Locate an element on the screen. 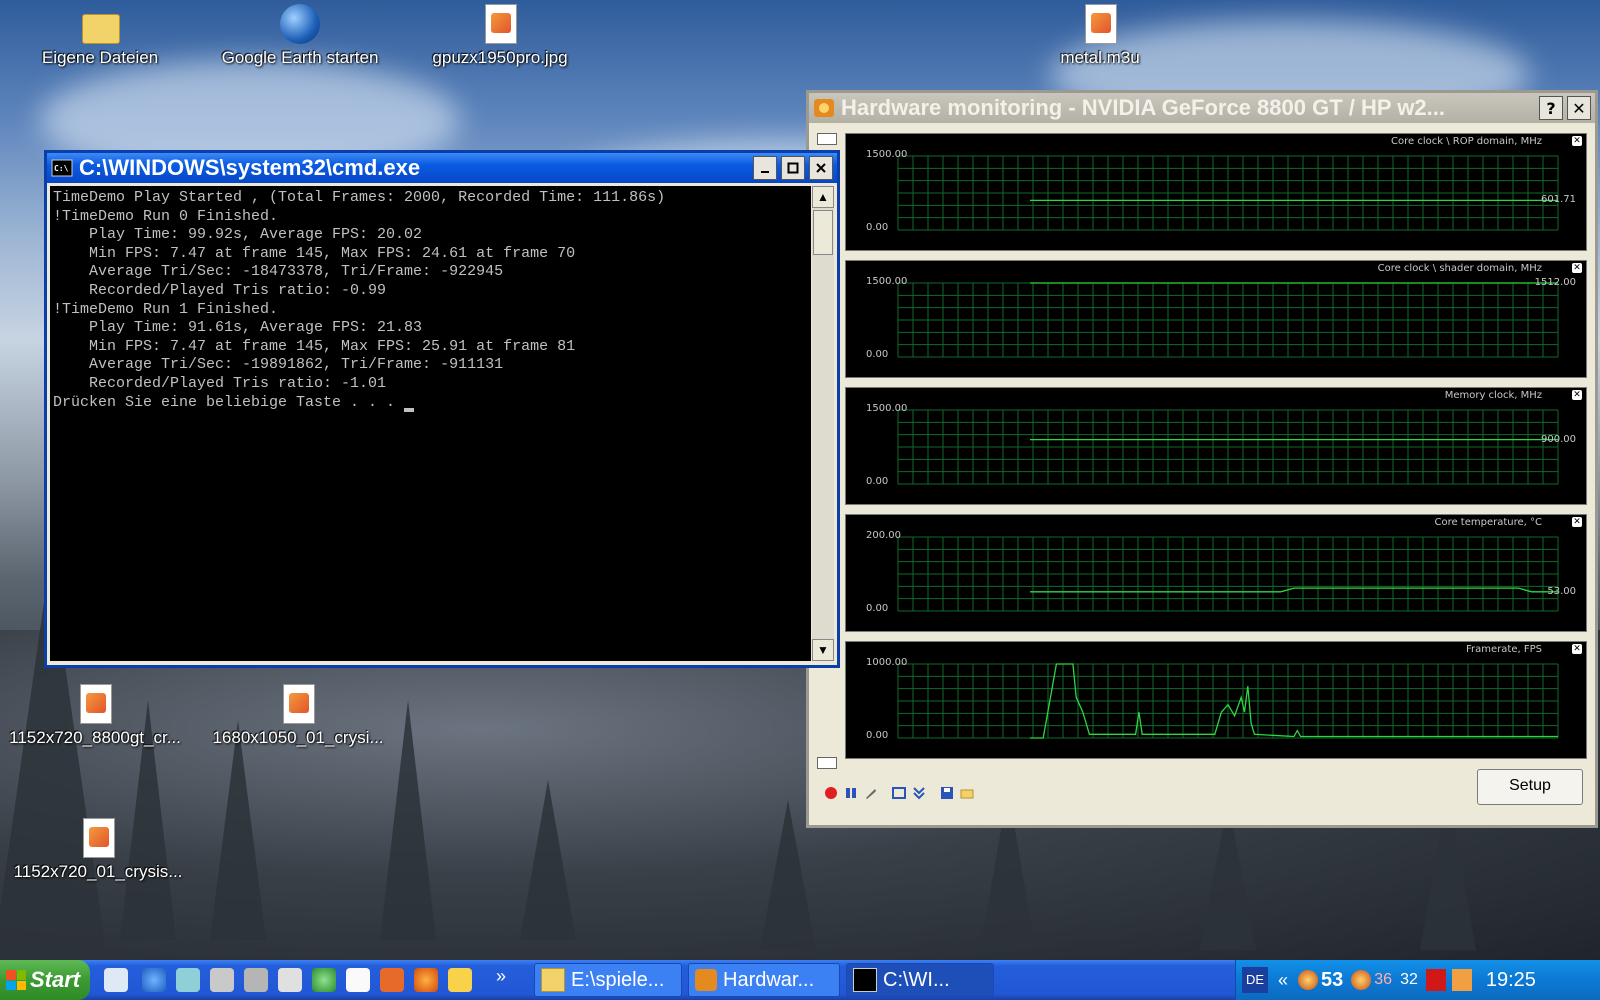 This screenshot has width=1600, height=1000. scroll-up-button: ▲ is located at coordinates (823, 197).